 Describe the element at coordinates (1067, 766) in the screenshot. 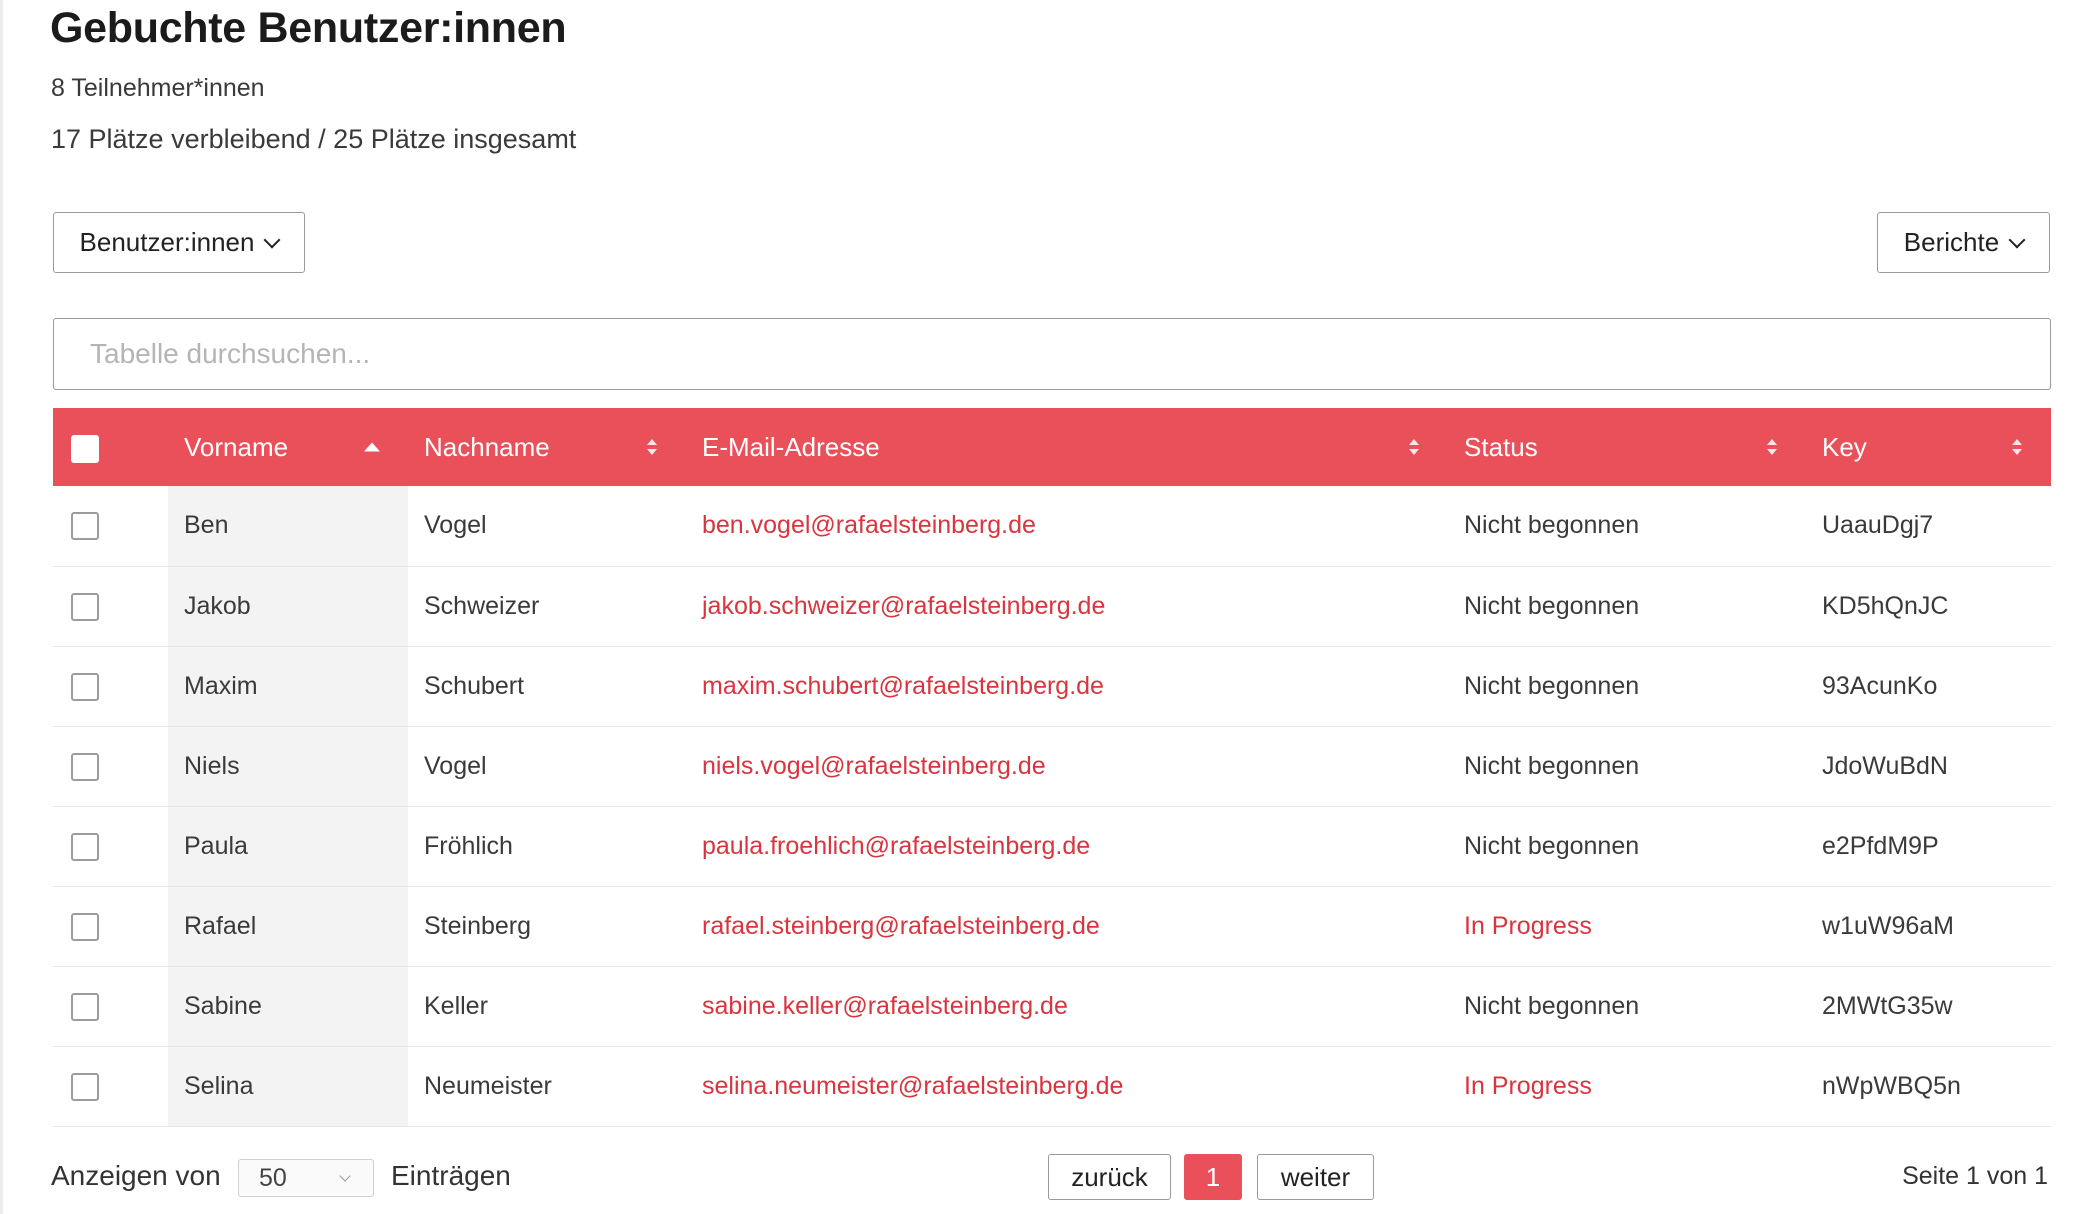

I see `cell-email-link: niels.vogel@rafaelsteinberg.de` at that location.